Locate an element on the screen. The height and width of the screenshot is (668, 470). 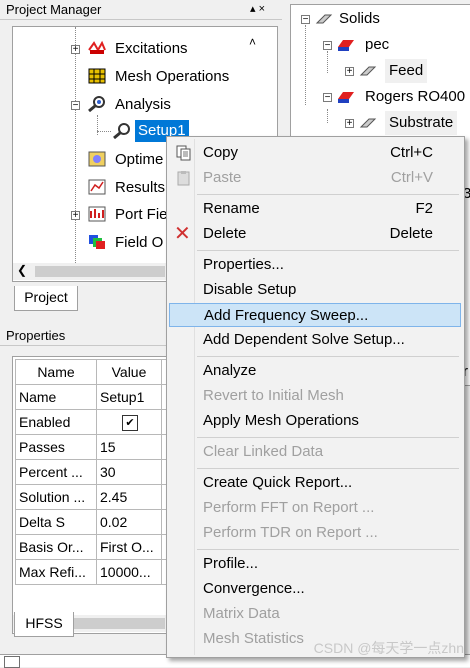
column-header-name: Name is located at coordinates (56, 372).